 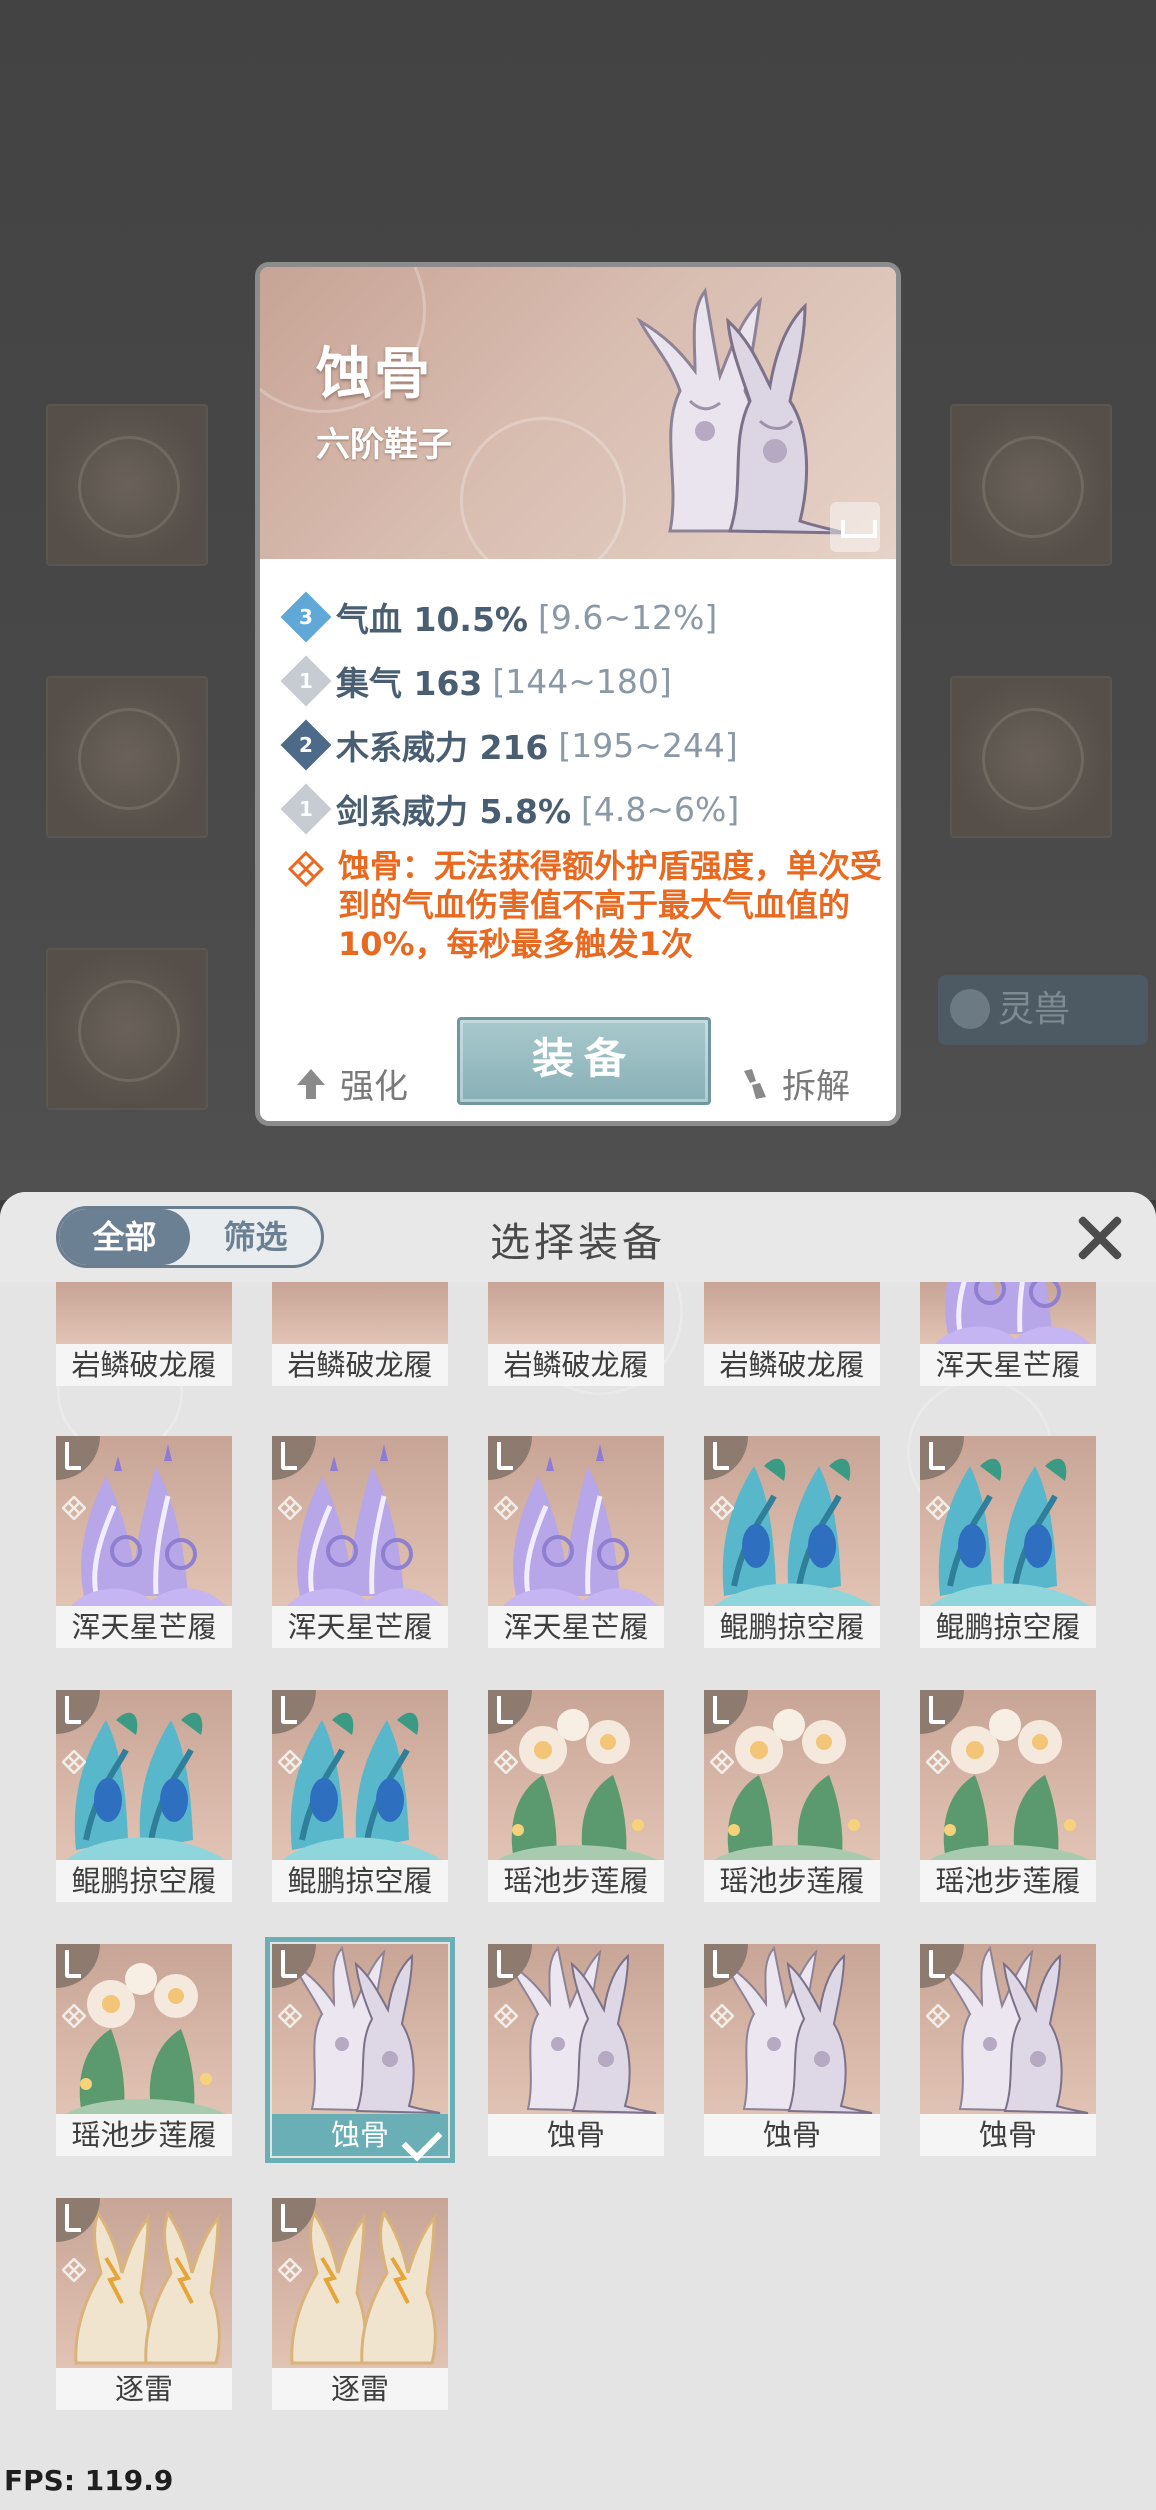 I want to click on item-detail-header: 蚀骨 六阶鞋子, so click(x=578, y=425).